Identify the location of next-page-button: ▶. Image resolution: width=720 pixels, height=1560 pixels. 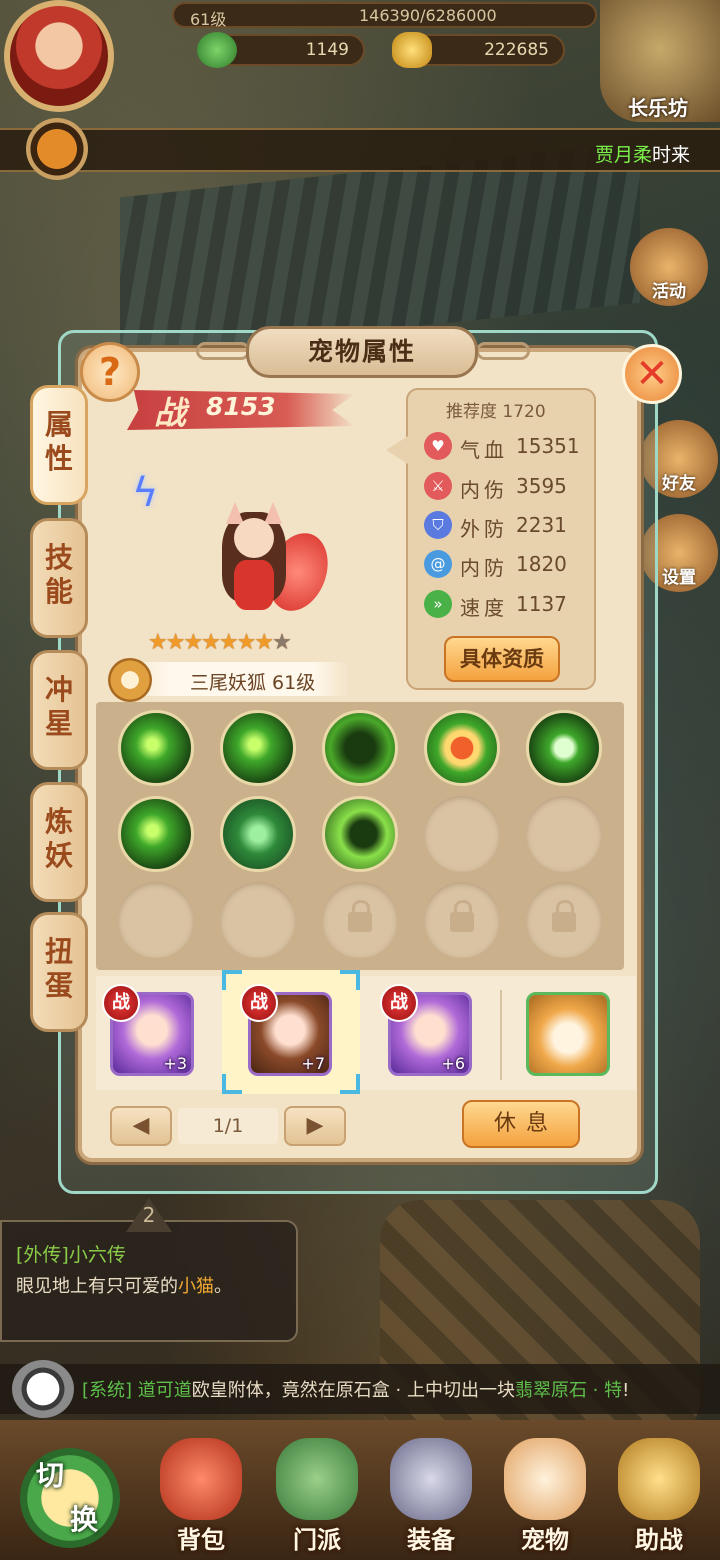
(315, 1126).